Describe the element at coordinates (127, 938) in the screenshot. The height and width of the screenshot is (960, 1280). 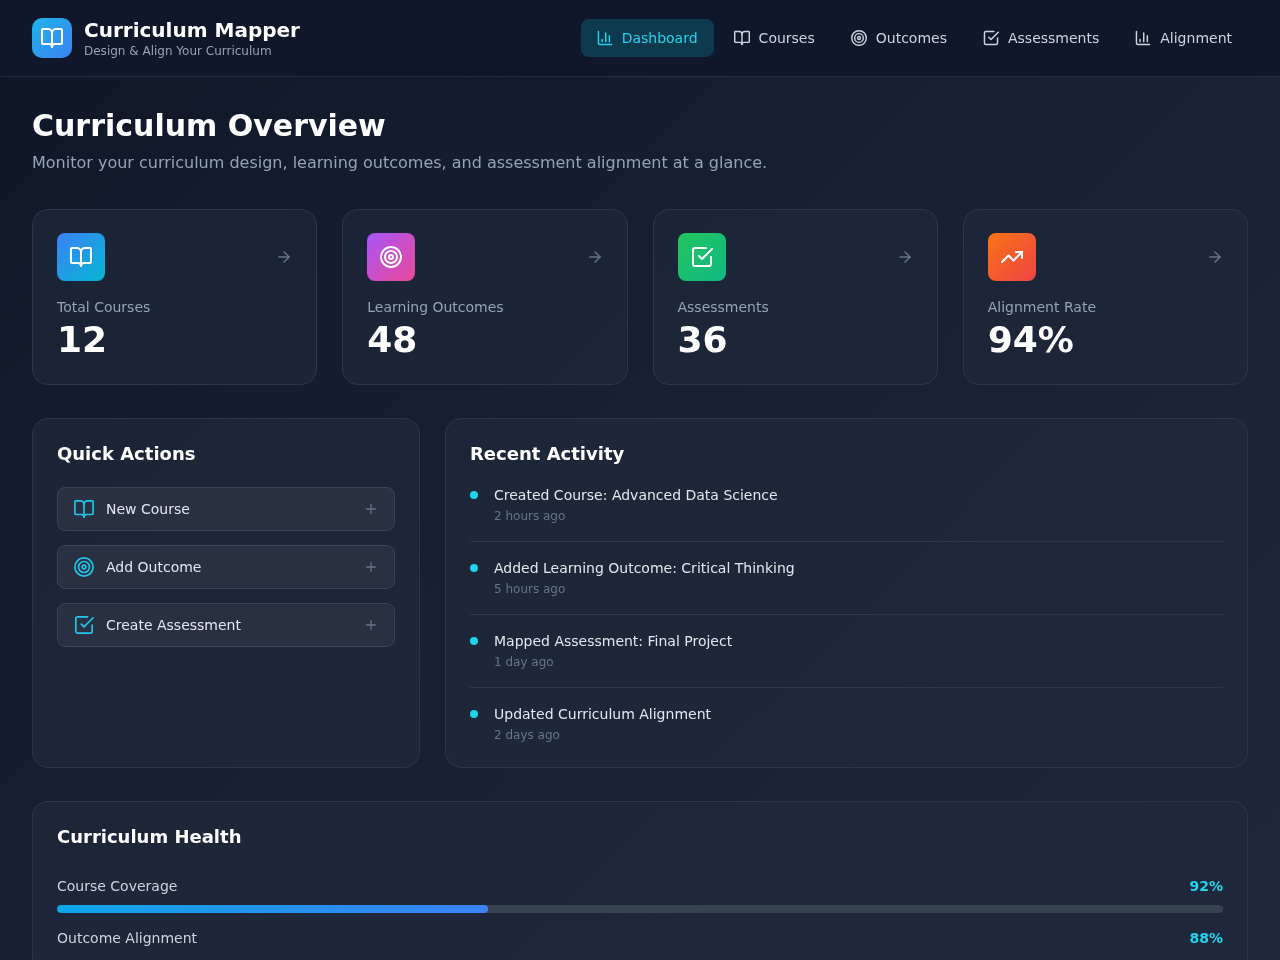
I see `metric-label: Outcome Alignment` at that location.